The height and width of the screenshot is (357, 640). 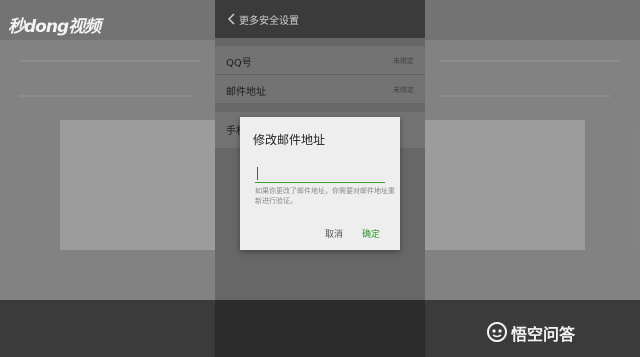 I want to click on text-cursor, so click(x=257, y=173).